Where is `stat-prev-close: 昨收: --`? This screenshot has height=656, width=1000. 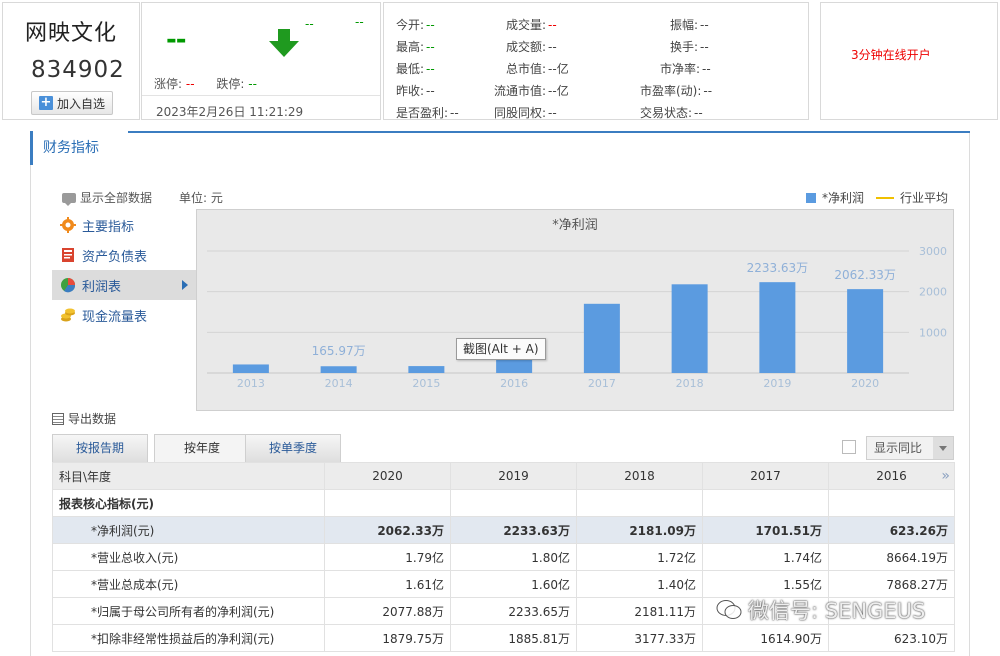
stat-prev-close: 昨收: -- is located at coordinates (415, 91).